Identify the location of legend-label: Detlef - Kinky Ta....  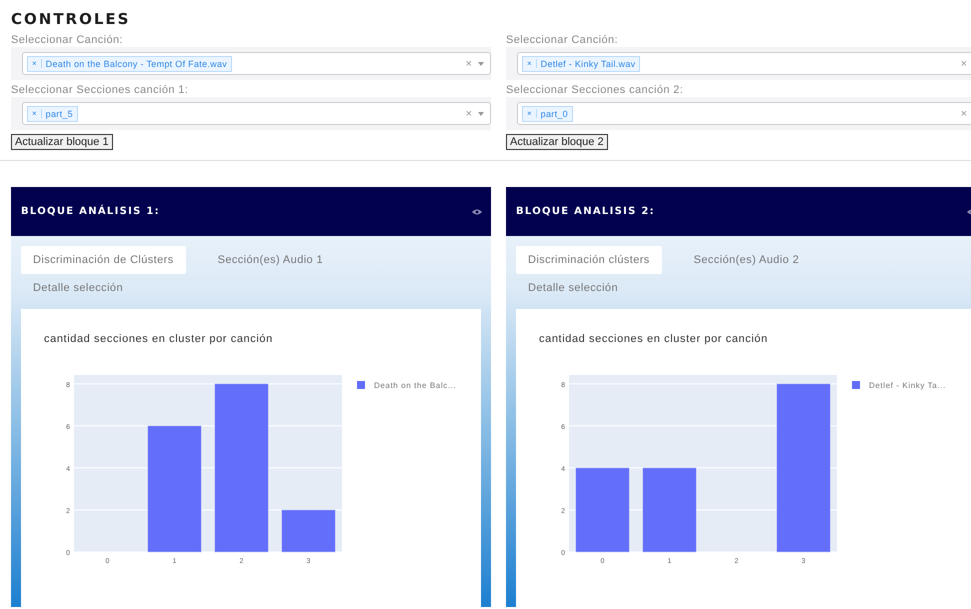
(907, 385).